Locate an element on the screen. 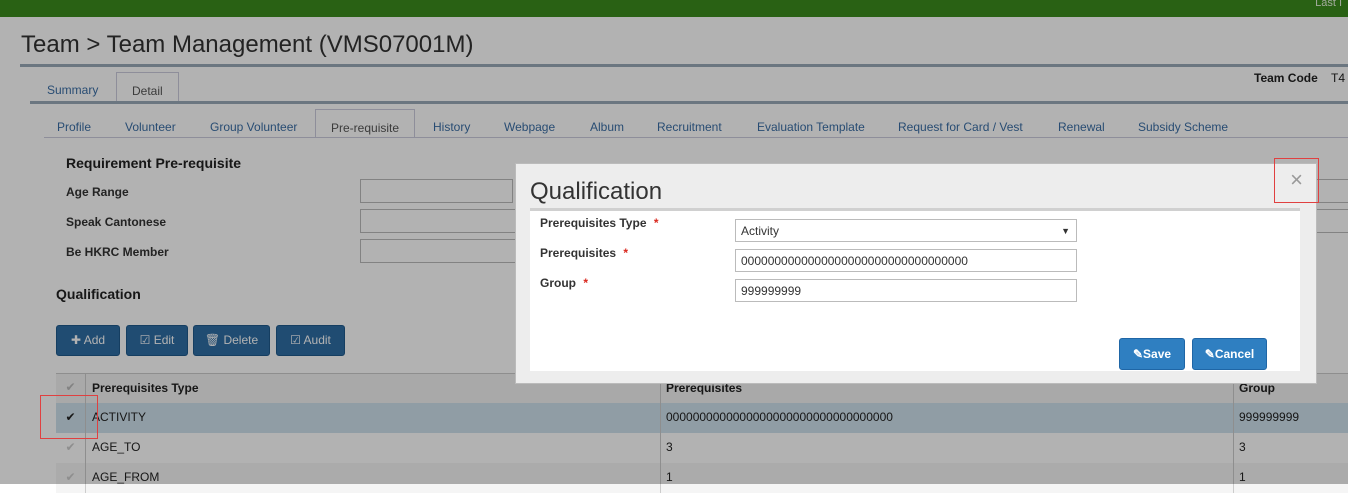 This screenshot has height=493, width=1348. prerequisites-label: Prerequisites * is located at coordinates (584, 253).